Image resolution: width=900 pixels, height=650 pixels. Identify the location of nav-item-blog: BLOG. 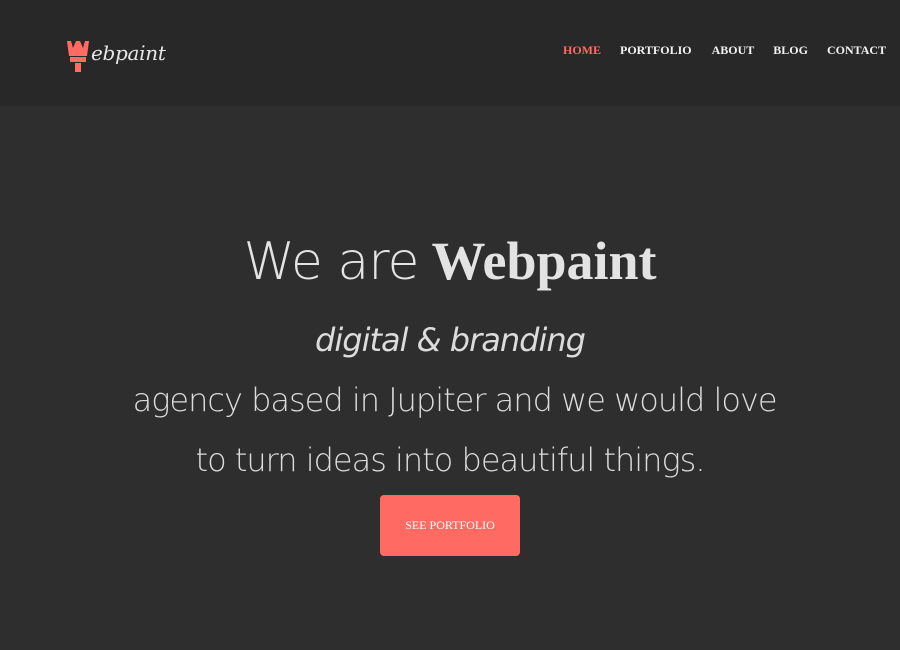
(790, 50).